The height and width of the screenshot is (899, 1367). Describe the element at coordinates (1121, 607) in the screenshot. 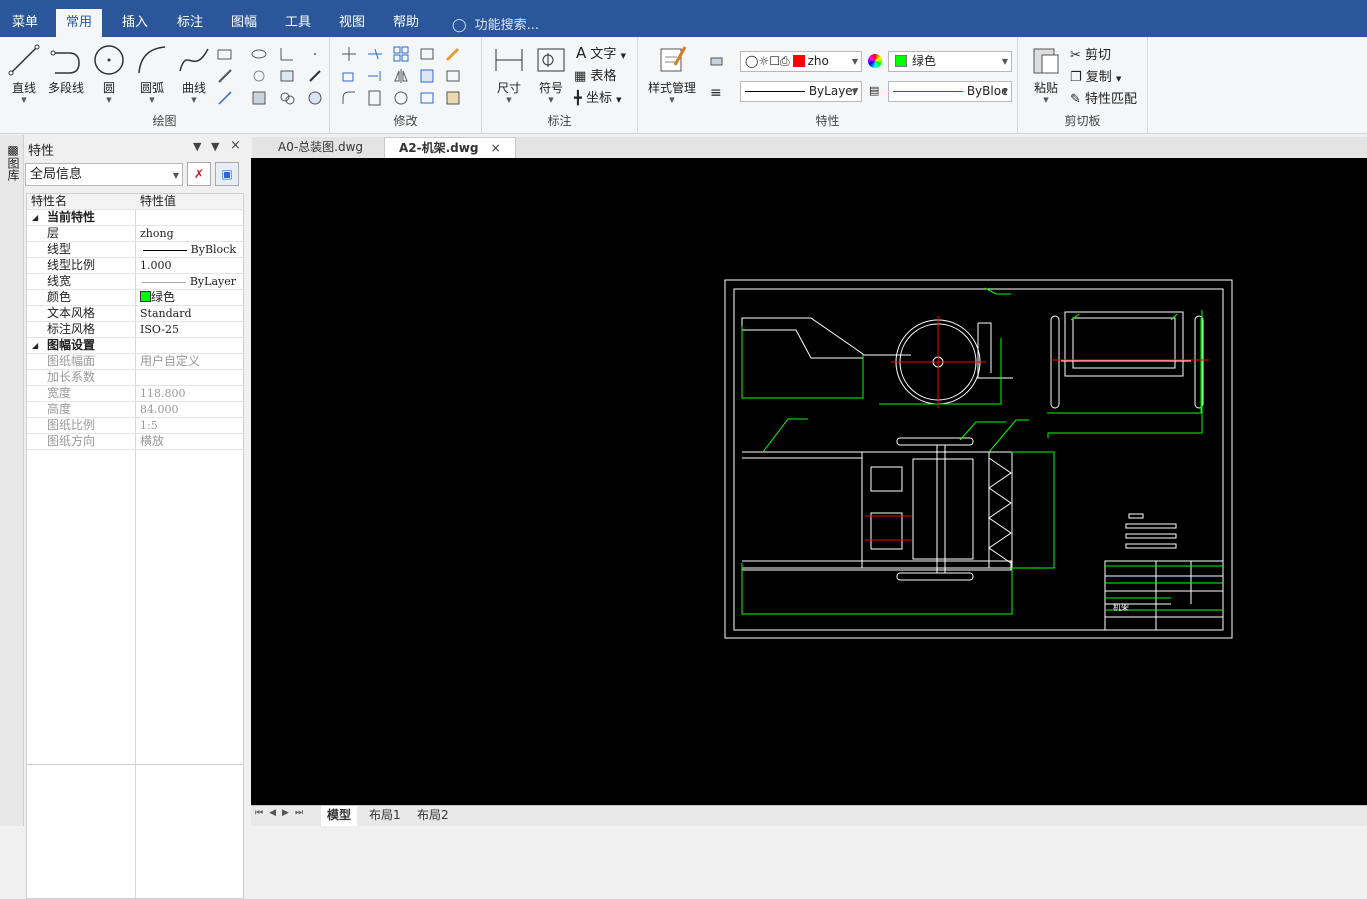

I see `title-block-text: 机架` at that location.